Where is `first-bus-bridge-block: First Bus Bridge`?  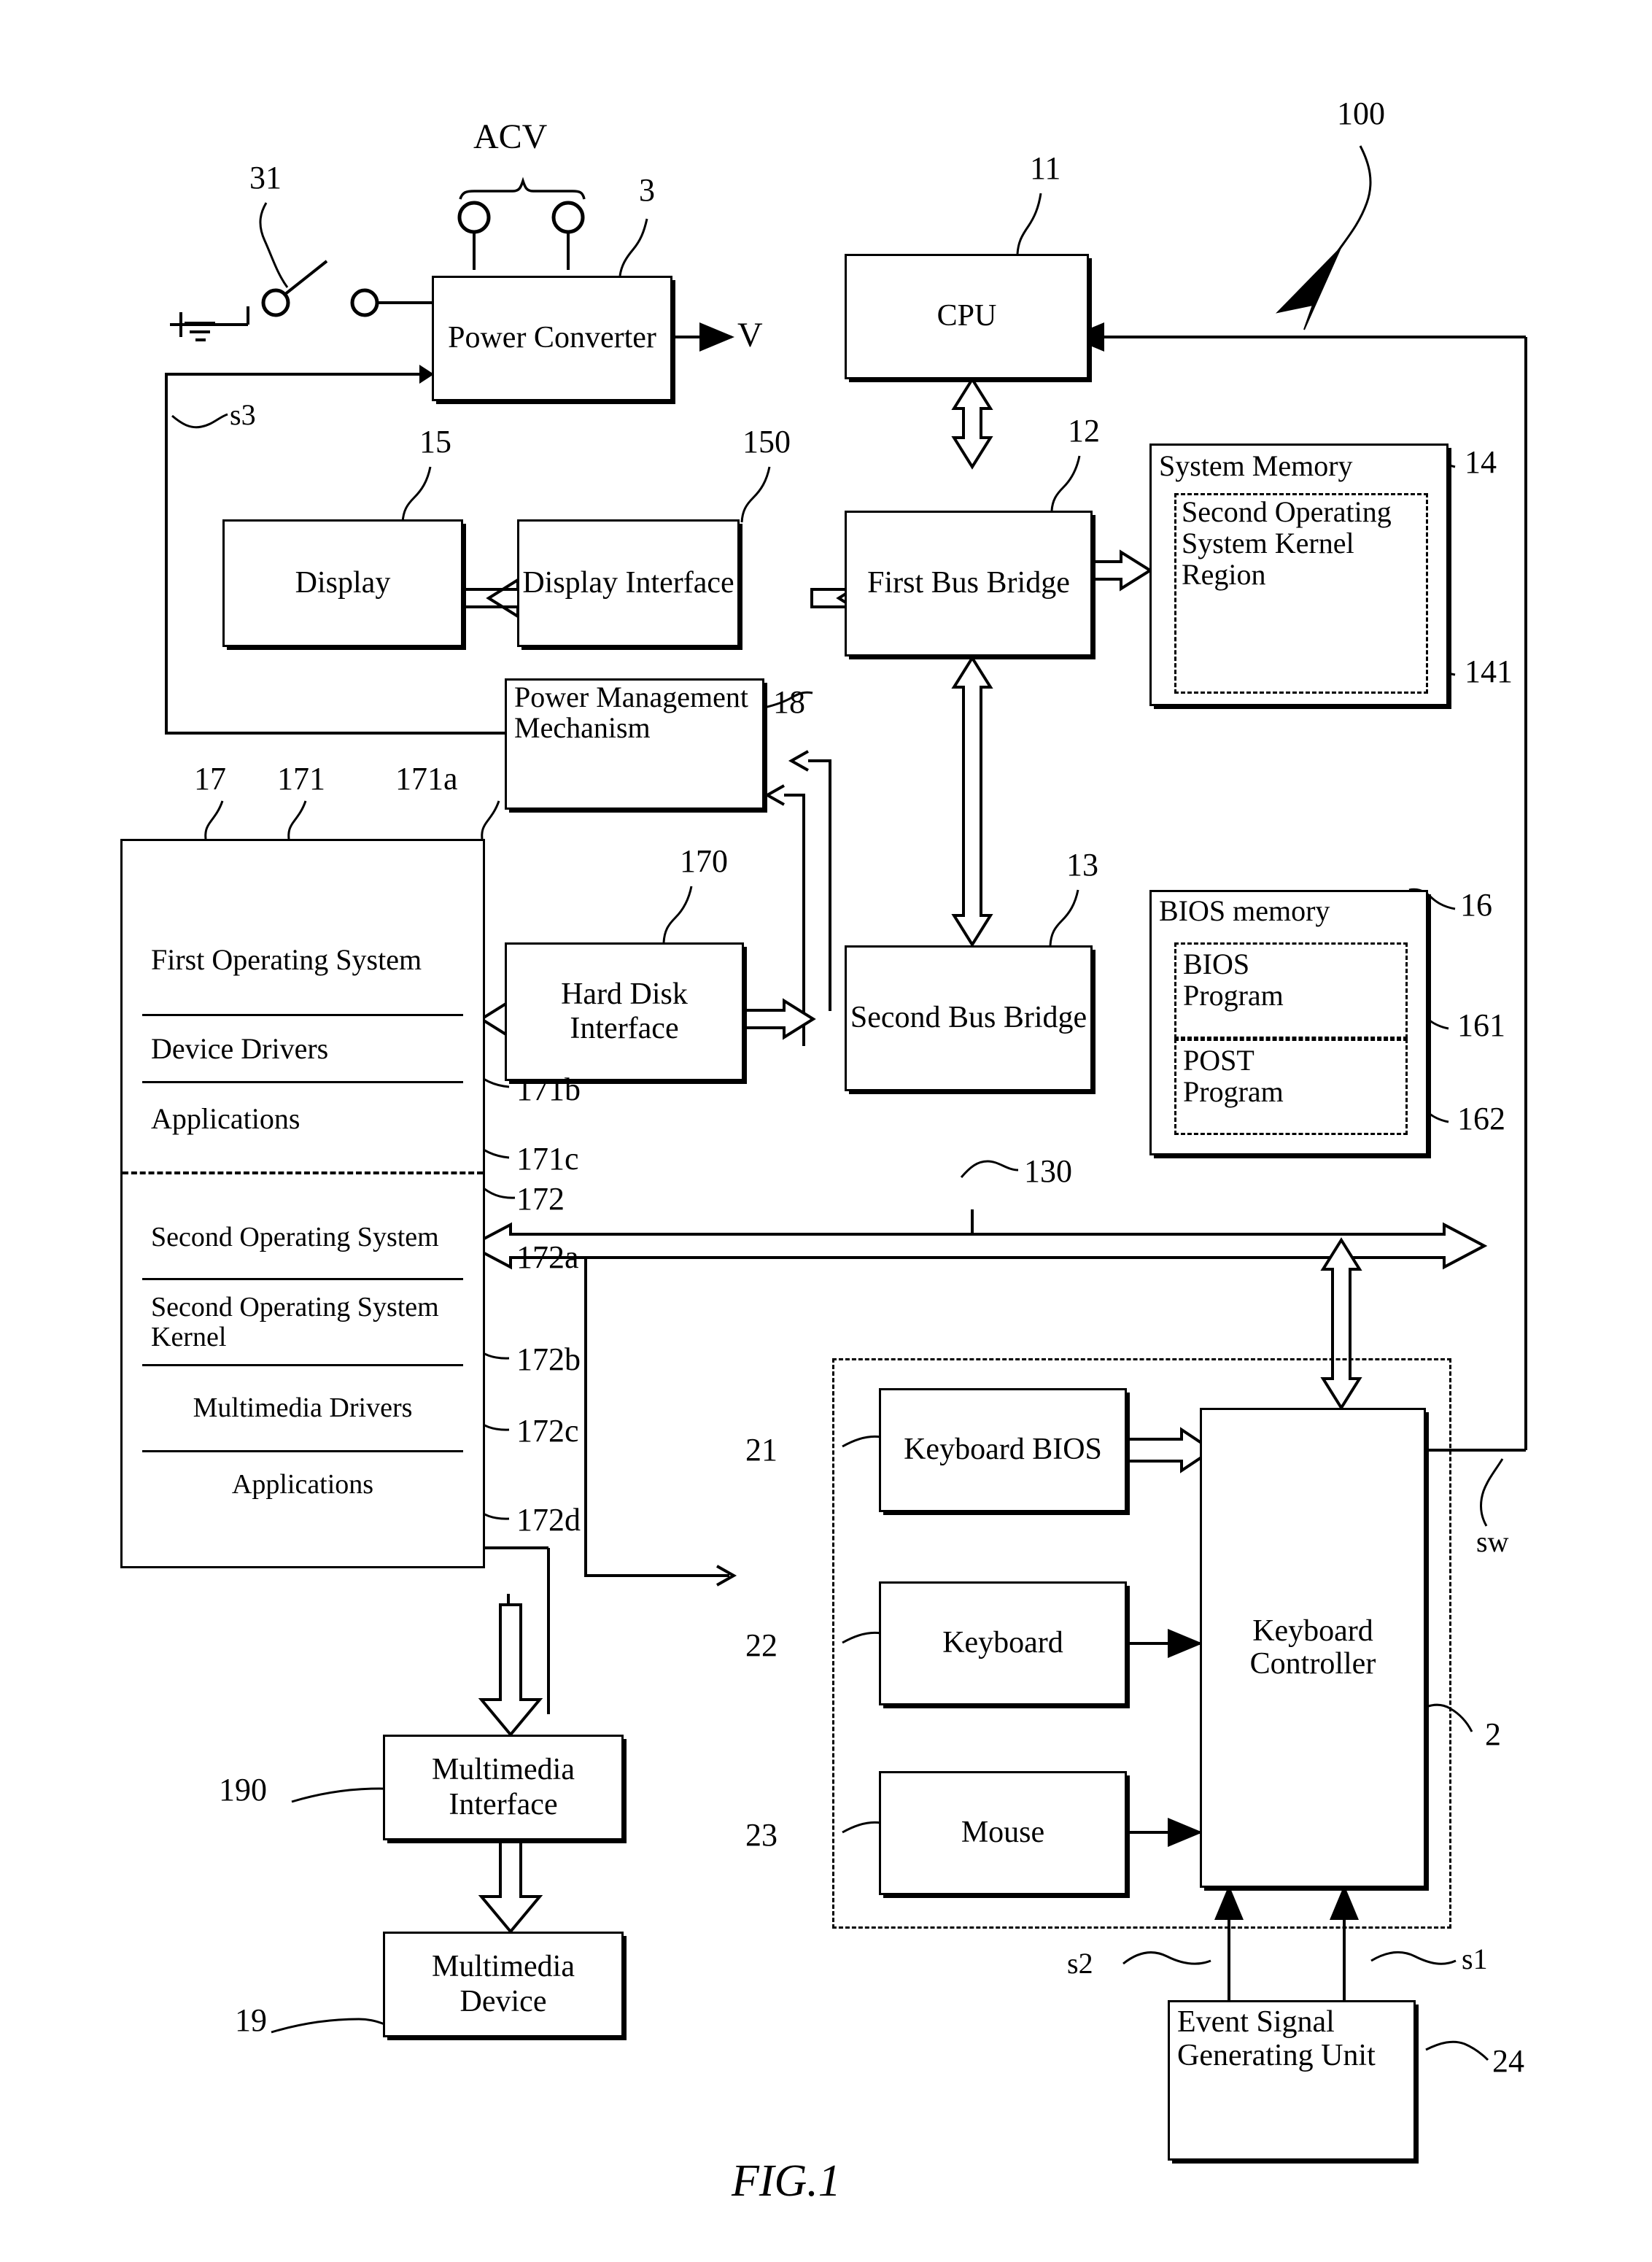 first-bus-bridge-block: First Bus Bridge is located at coordinates (969, 583).